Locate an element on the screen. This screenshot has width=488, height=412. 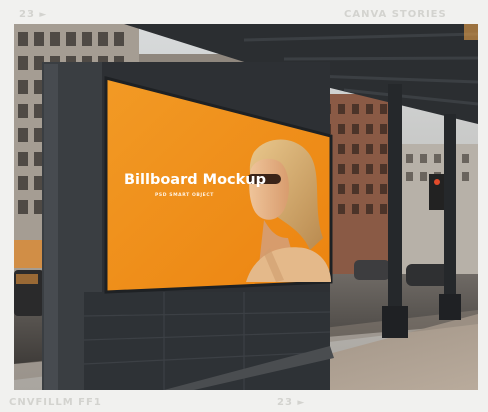
frame-brand-label: CANVA STORIES is located at coordinates (395, 14).